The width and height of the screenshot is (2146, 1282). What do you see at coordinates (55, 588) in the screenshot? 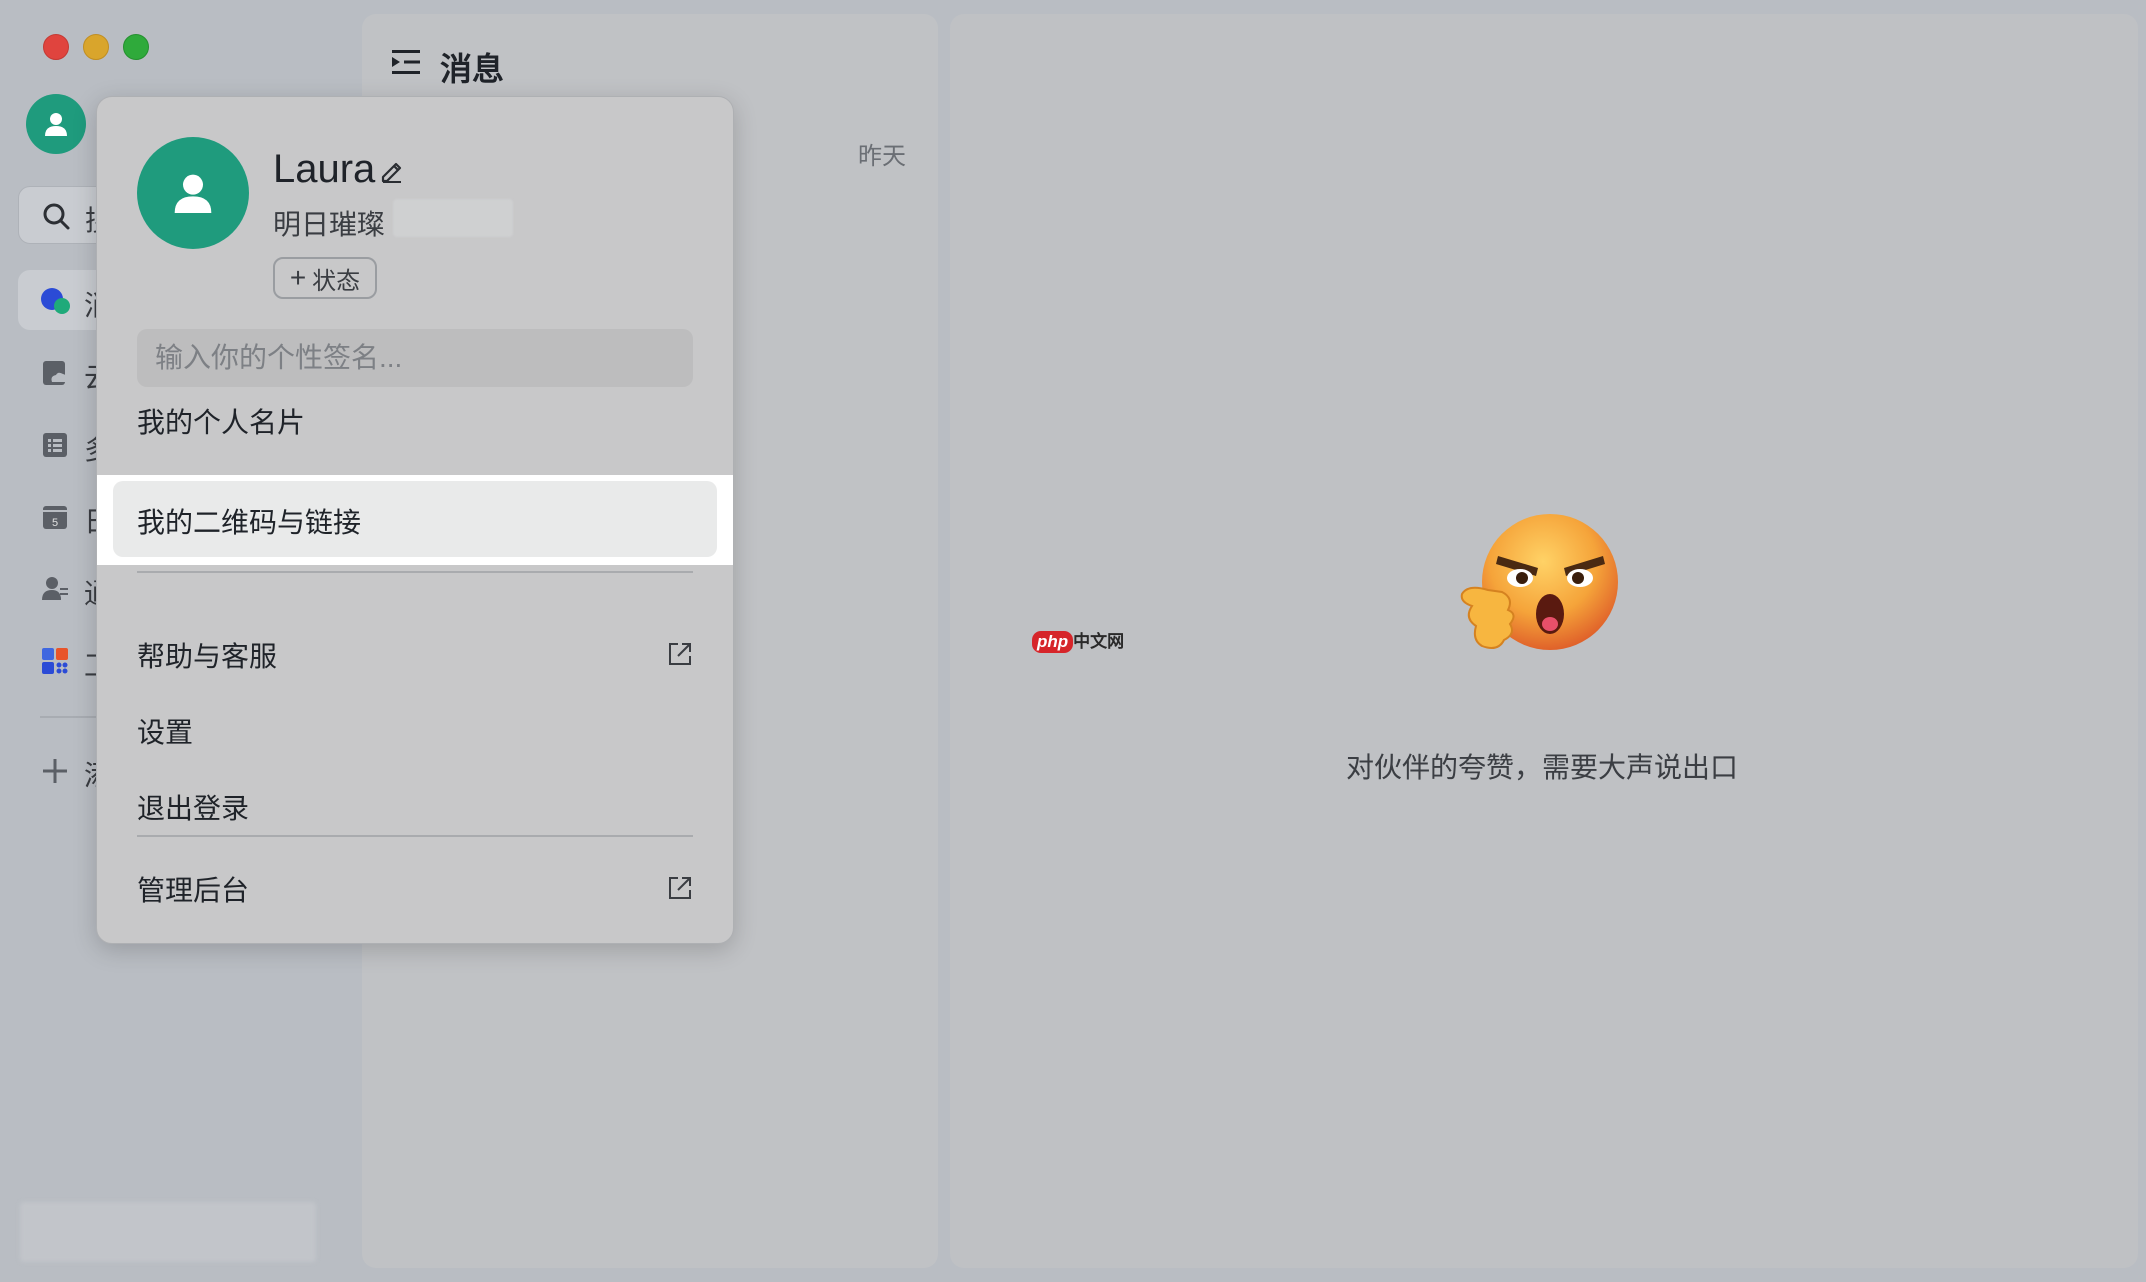
I see `contacts-icon` at bounding box center [55, 588].